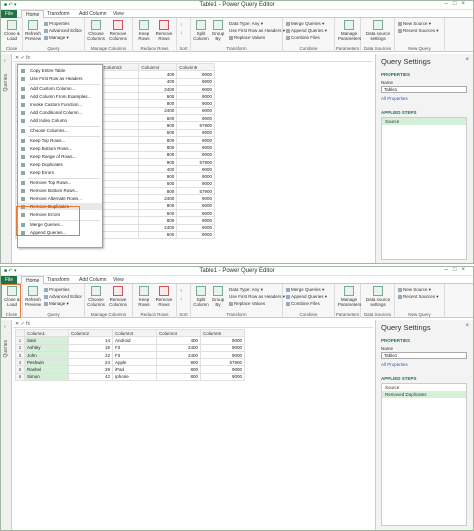 Image resolution: width=474 pixels, height=531 pixels. What do you see at coordinates (257, 31) in the screenshot?
I see `first-row-headers-button: Use First Row as Headers ▾` at bounding box center [257, 31].